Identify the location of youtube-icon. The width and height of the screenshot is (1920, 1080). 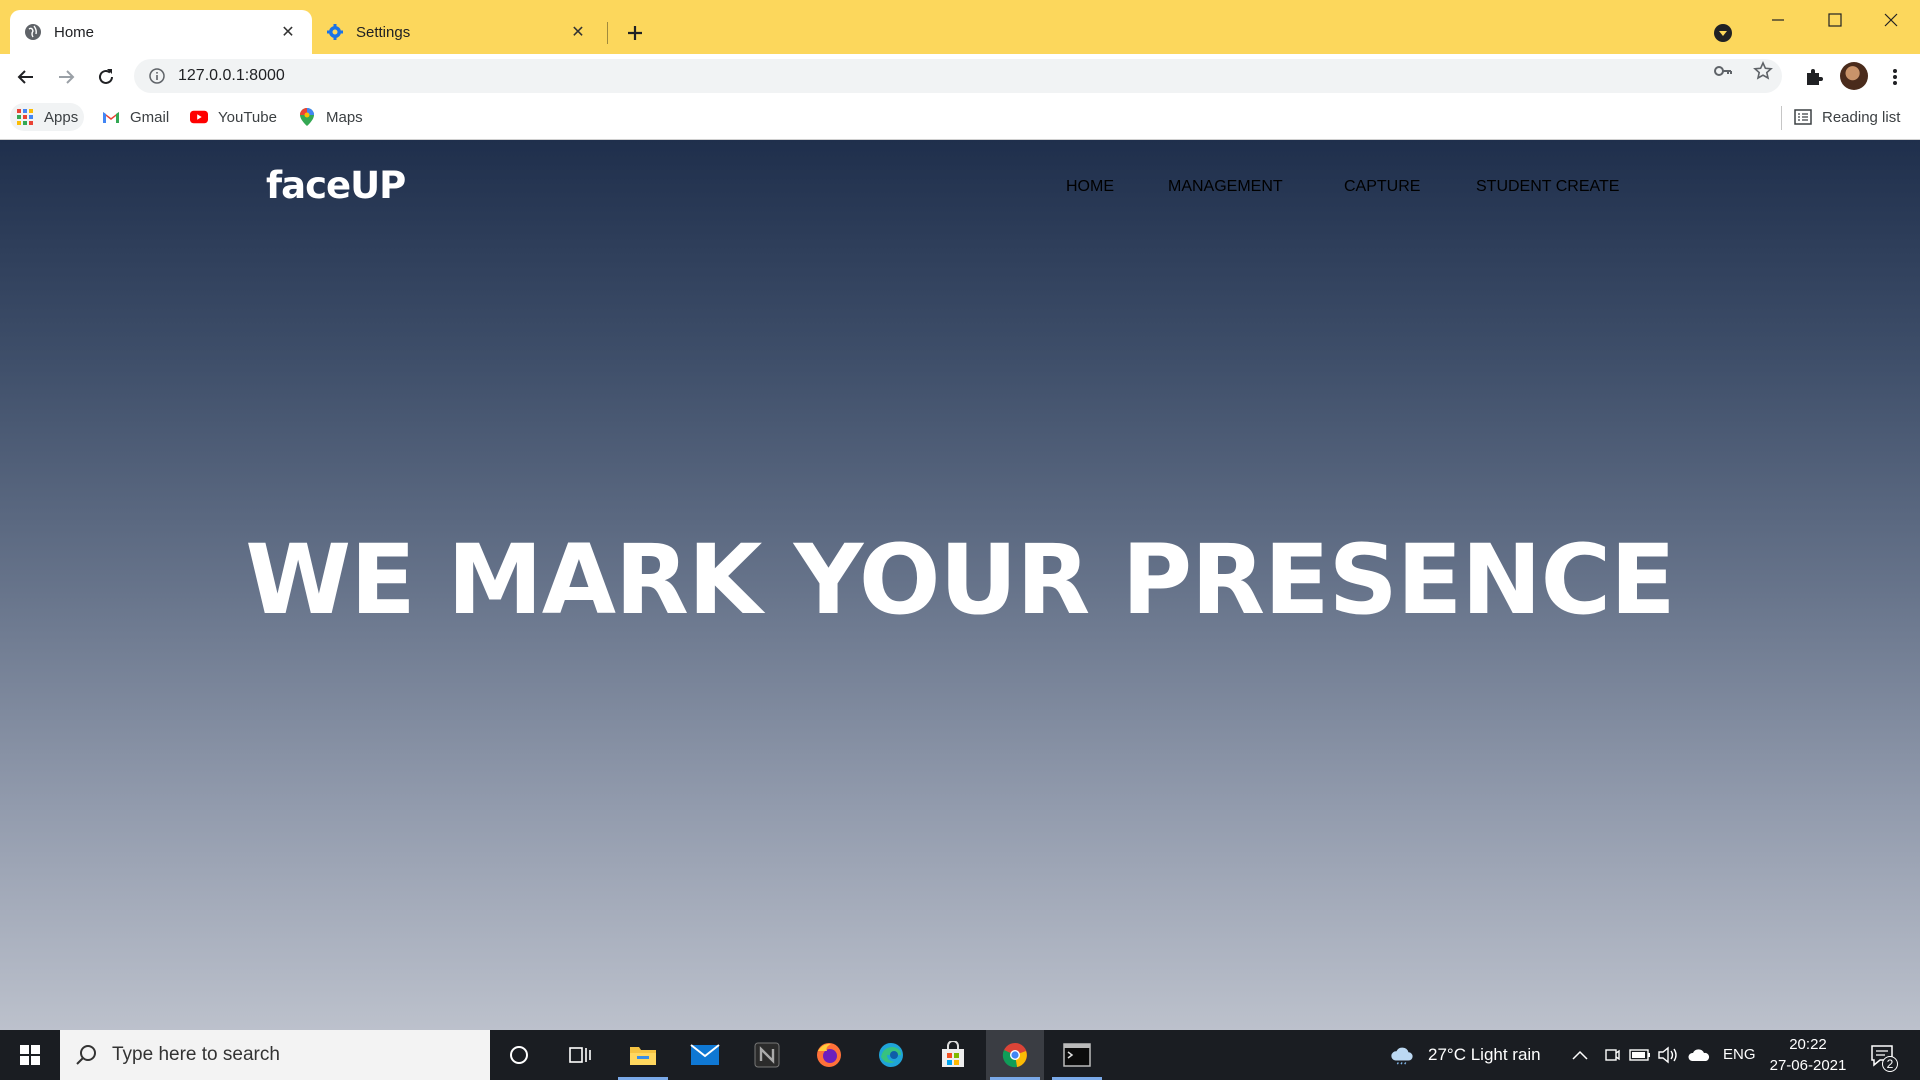
(199, 117).